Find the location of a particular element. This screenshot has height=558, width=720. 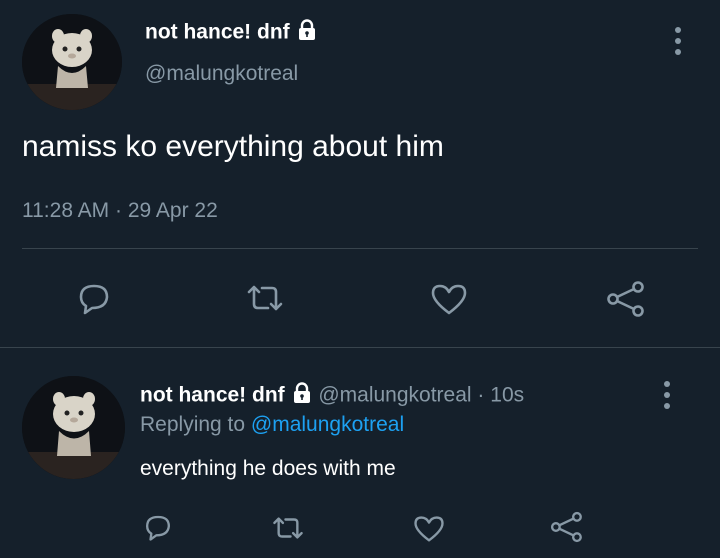

date: 29 Apr 22 is located at coordinates (173, 210).